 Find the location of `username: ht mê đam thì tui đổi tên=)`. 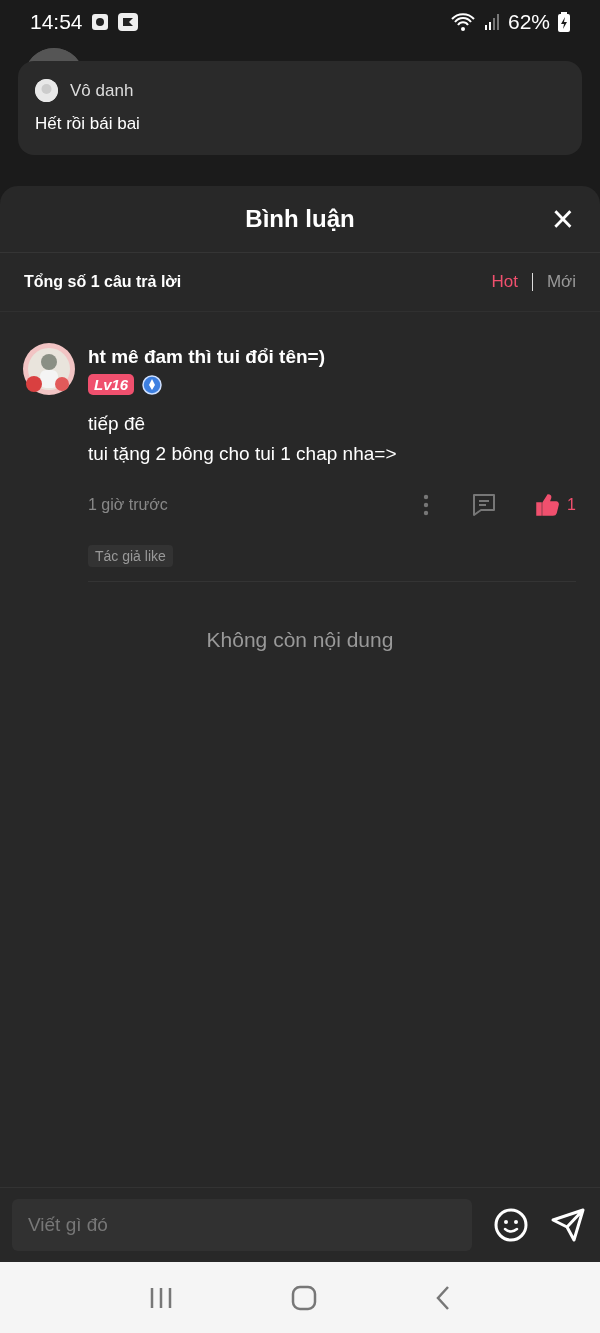

username: ht mê đam thì tui đổi tên=) is located at coordinates (207, 357).